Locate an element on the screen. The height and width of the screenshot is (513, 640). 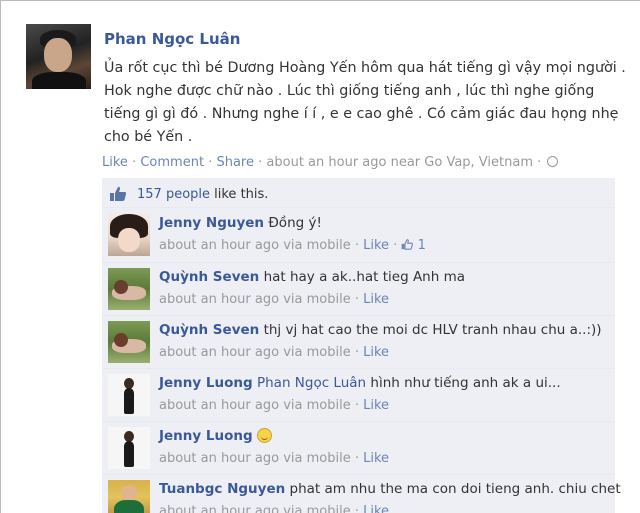
like-link: Like is located at coordinates (115, 162).